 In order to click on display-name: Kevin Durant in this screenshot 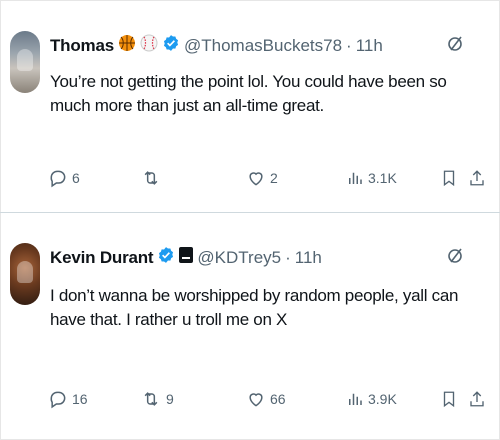, I will do `click(102, 258)`.